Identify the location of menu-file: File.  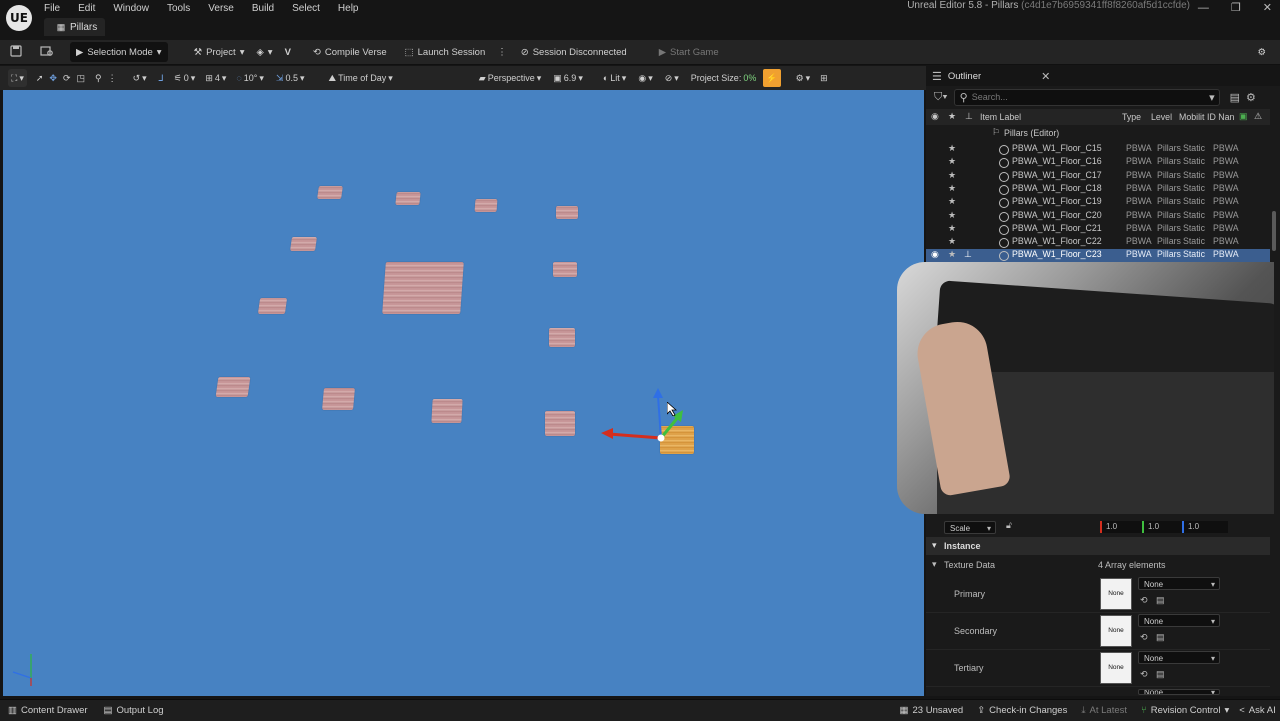
(56, 8).